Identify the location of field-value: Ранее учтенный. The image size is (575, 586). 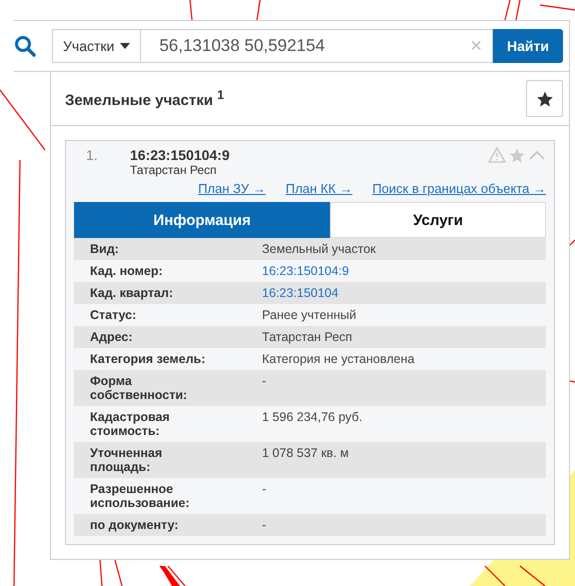
(310, 315).